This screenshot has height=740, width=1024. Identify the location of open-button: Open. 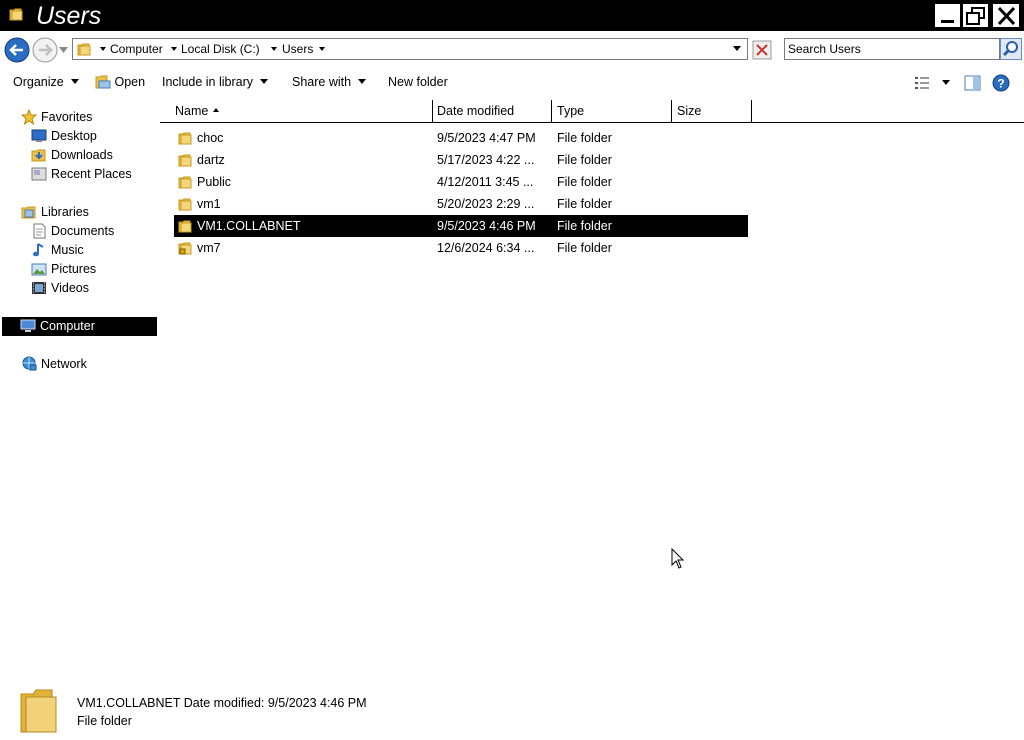
(120, 82).